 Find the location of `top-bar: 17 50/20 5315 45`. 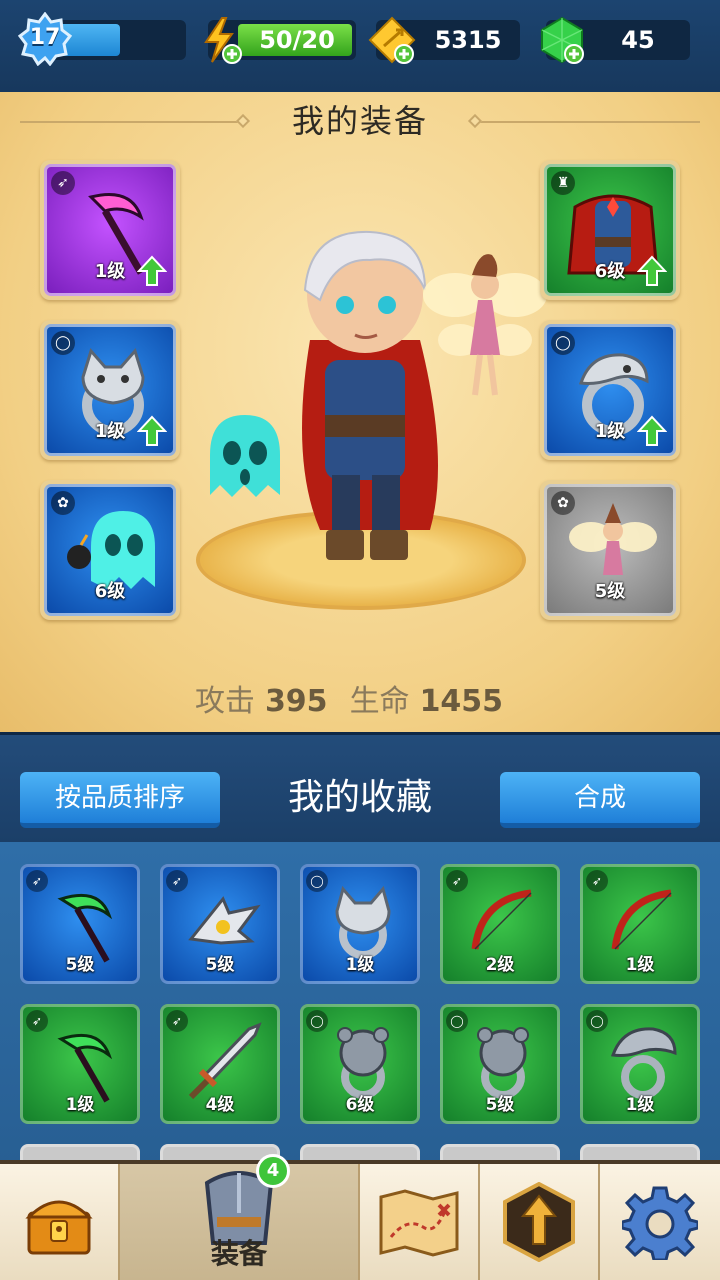

top-bar: 17 50/20 5315 45 is located at coordinates (360, 46).